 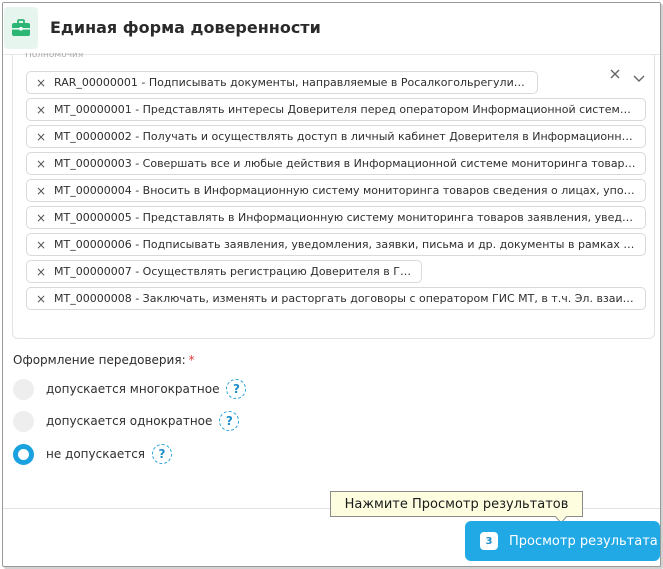 I want to click on radio-option-multiple: допускается многократное ?, so click(x=130, y=389).